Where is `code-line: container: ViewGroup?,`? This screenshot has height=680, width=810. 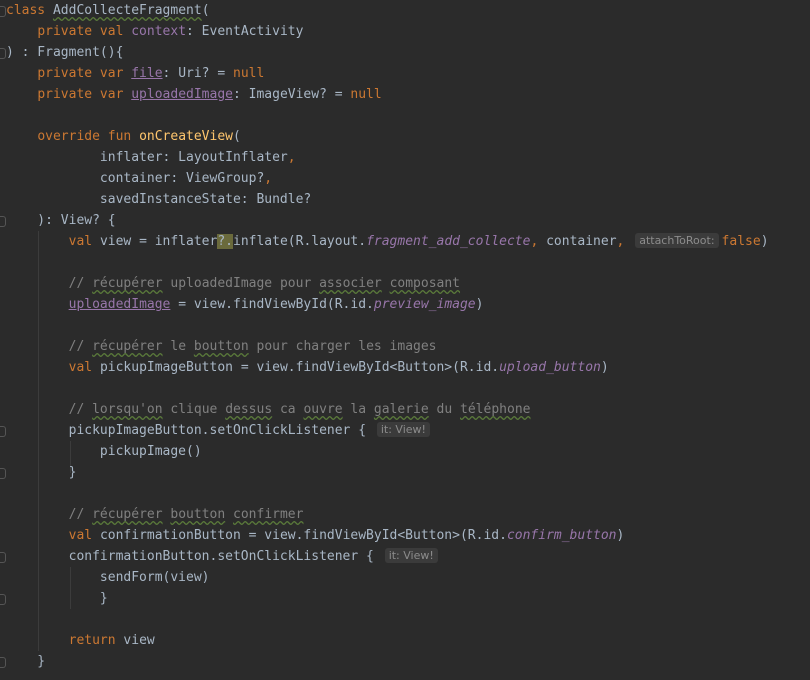 code-line: container: ViewGroup?, is located at coordinates (139, 178).